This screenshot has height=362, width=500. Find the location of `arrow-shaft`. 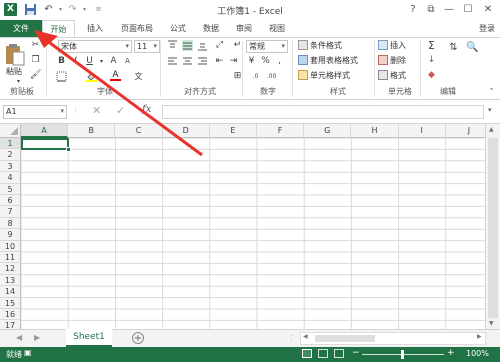

arrow-shaft is located at coordinates (124, 97).